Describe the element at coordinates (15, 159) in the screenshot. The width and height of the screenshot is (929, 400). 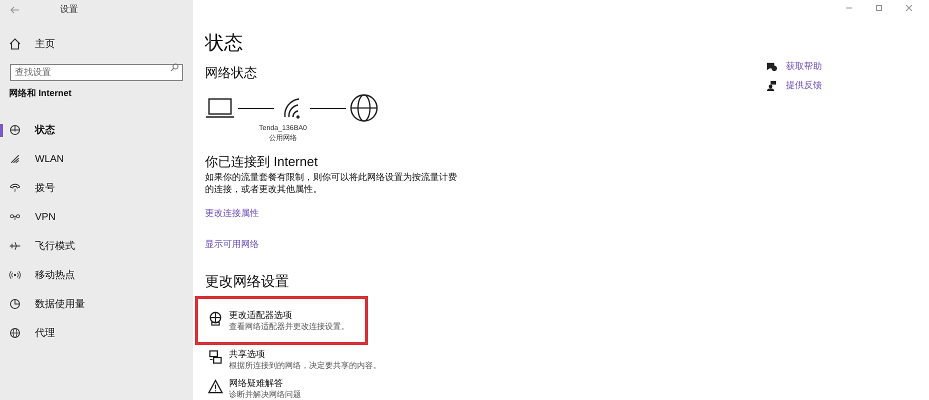
I see `signal-icon` at that location.